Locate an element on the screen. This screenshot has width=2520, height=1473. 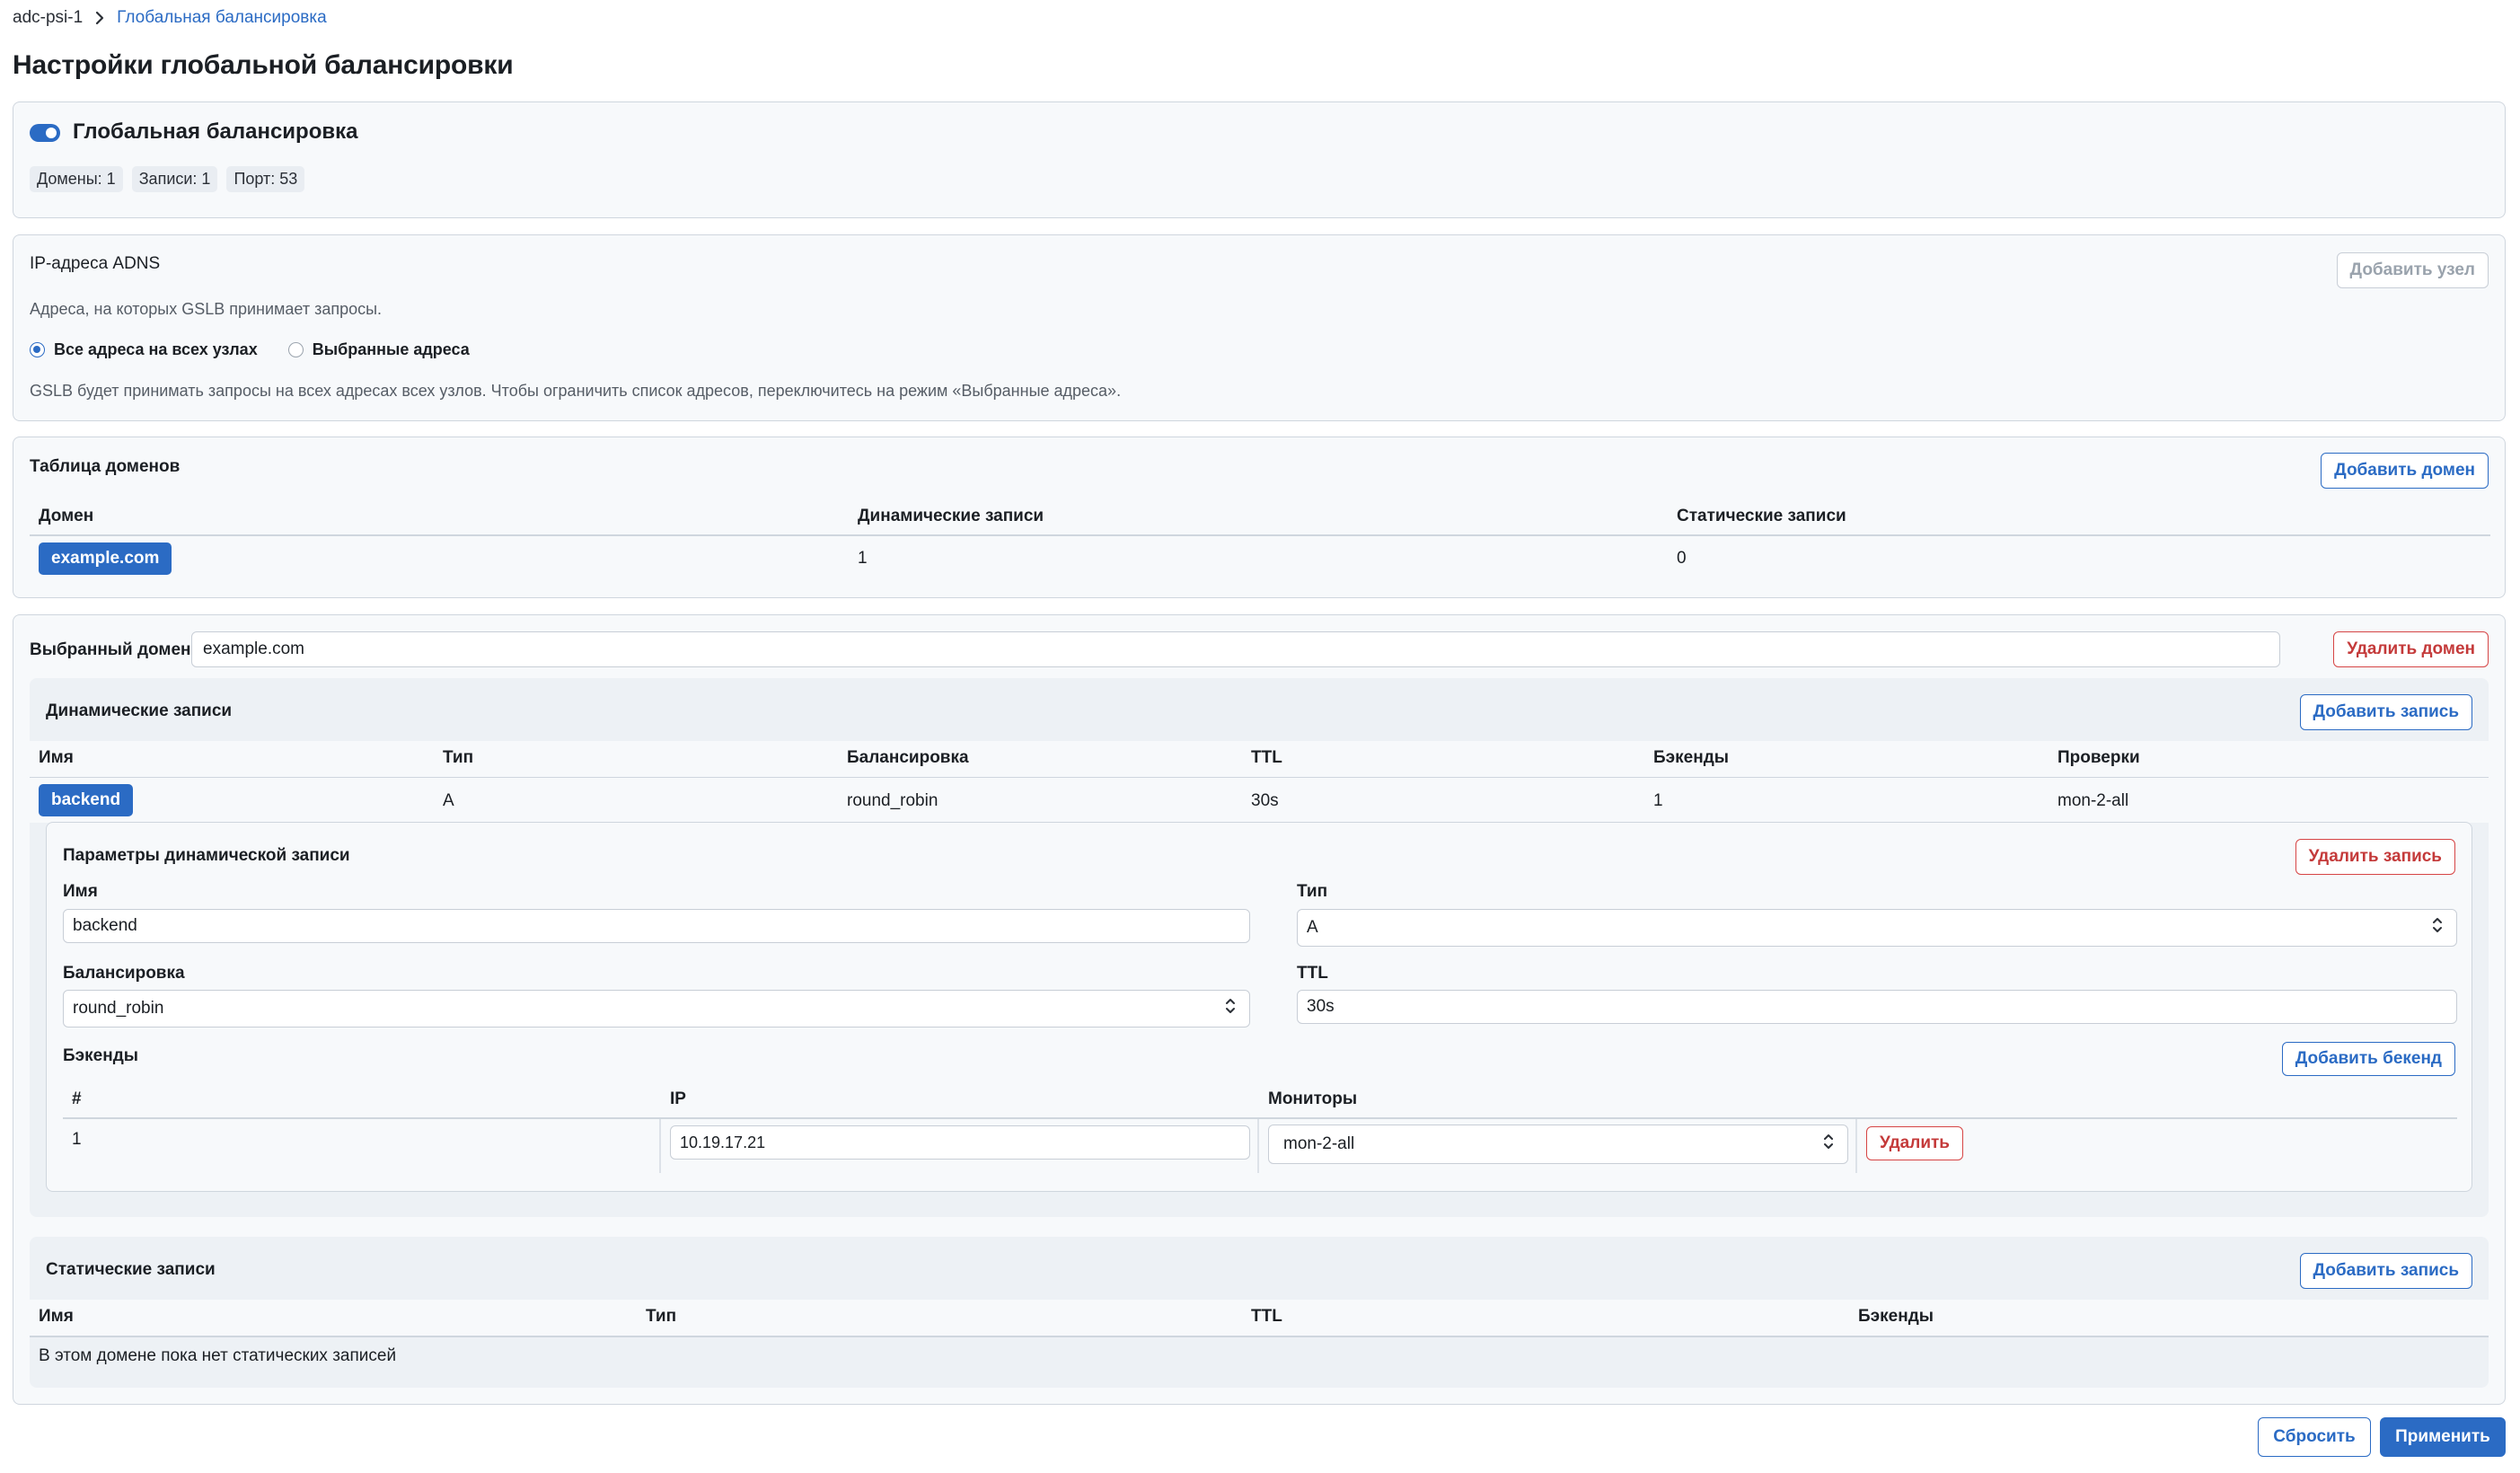
page-title: Настройки глобальной балансировки is located at coordinates (263, 65).